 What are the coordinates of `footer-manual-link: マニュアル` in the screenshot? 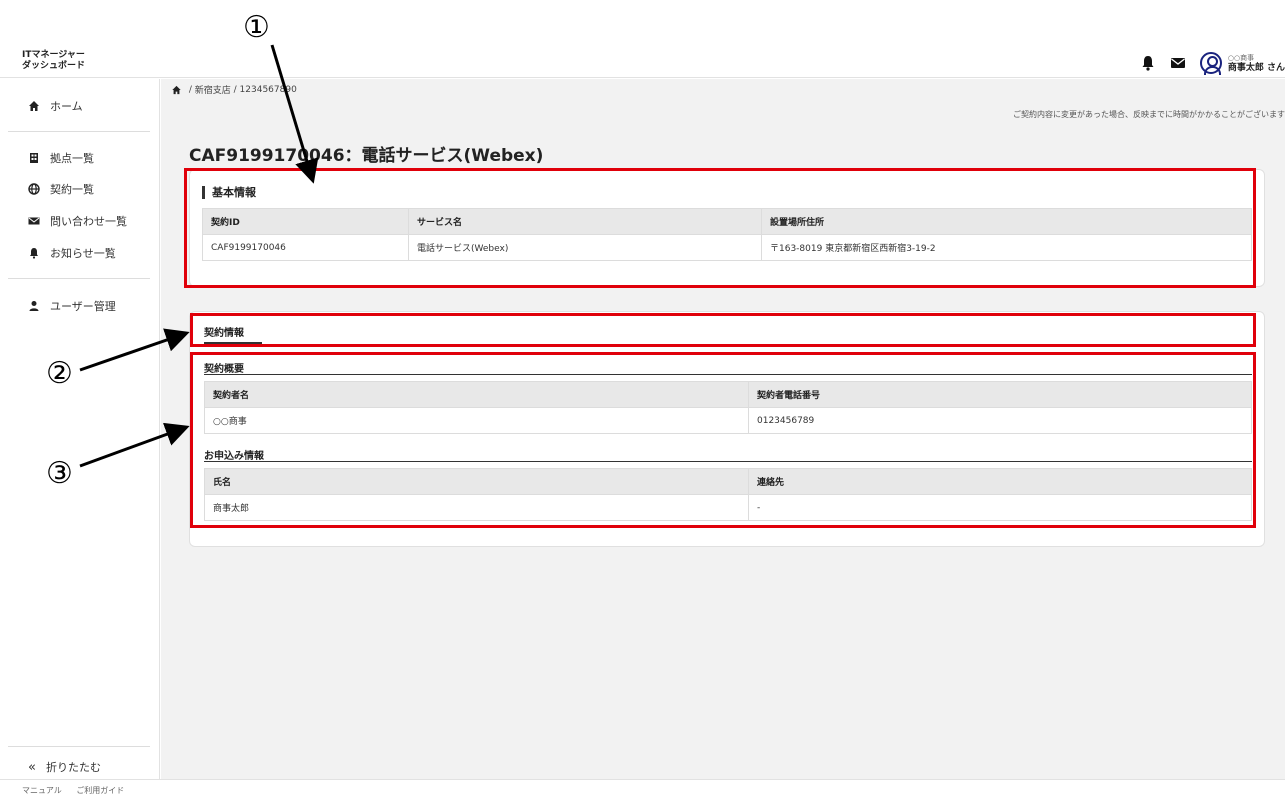 It's located at (42, 790).